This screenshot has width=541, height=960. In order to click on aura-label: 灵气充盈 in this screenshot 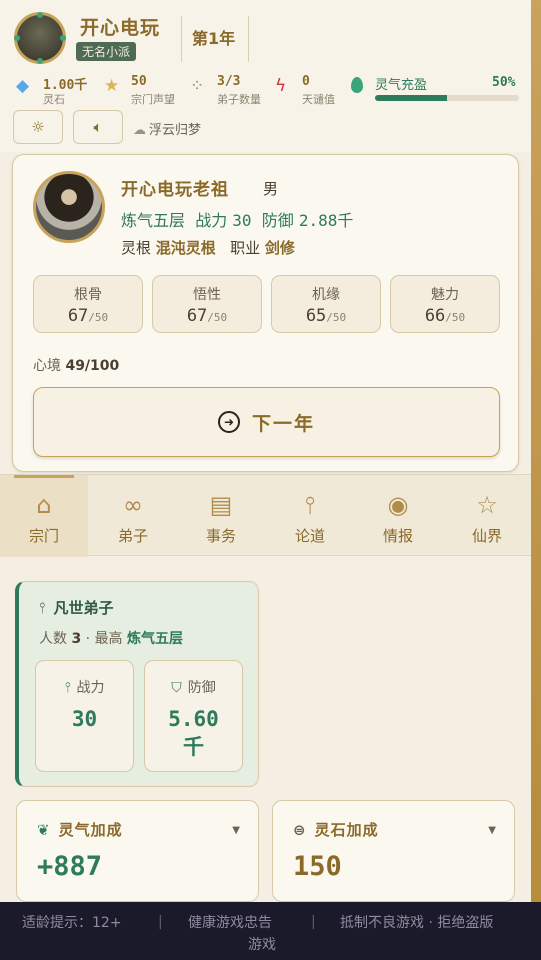, I will do `click(401, 85)`.